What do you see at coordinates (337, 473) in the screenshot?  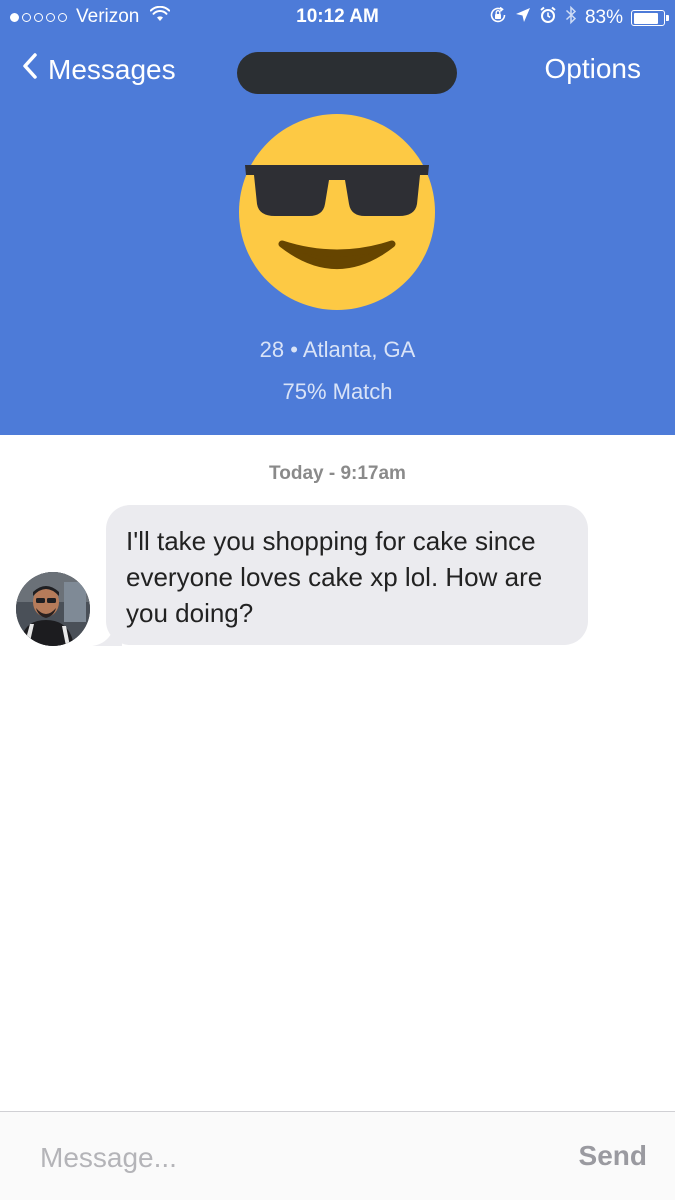 I see `message-timestamp: Today - 9:17am` at bounding box center [337, 473].